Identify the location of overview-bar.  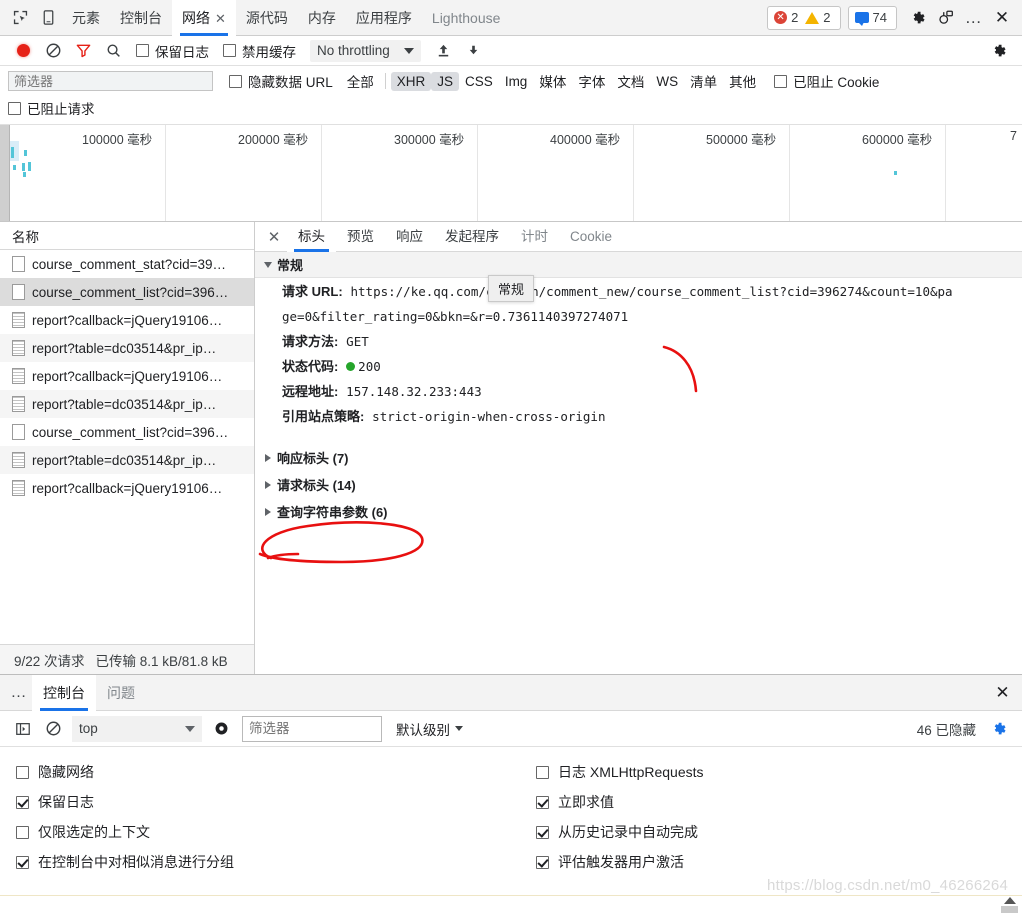
(25, 153).